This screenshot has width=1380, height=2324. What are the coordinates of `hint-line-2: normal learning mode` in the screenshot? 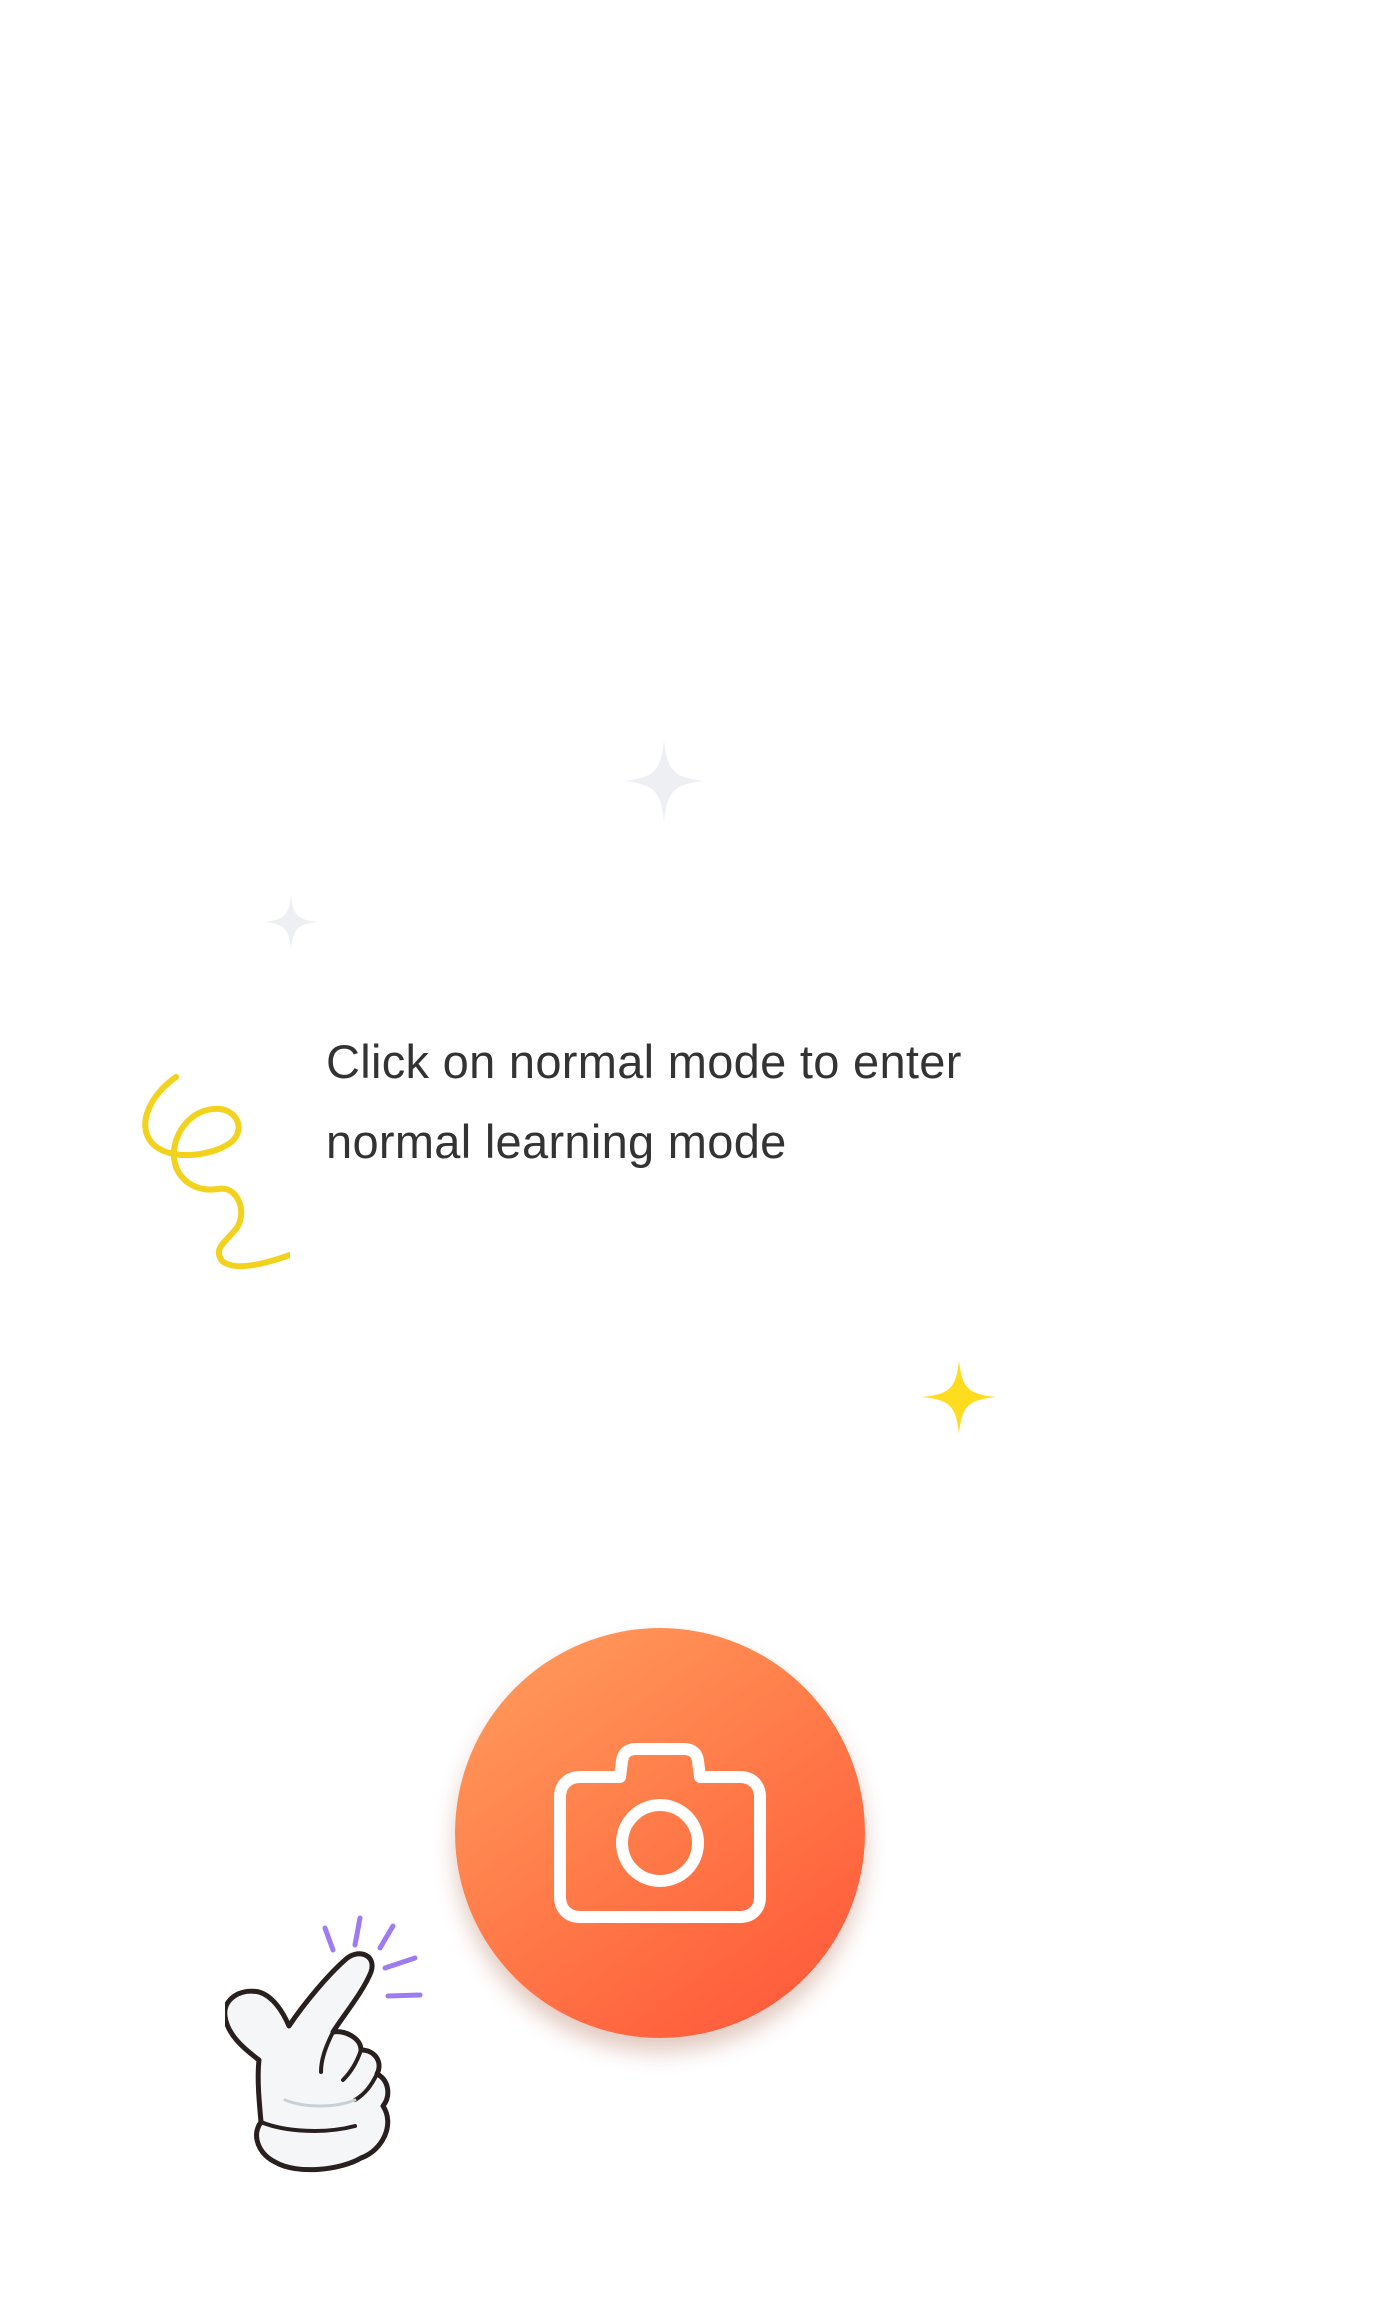 It's located at (556, 1141).